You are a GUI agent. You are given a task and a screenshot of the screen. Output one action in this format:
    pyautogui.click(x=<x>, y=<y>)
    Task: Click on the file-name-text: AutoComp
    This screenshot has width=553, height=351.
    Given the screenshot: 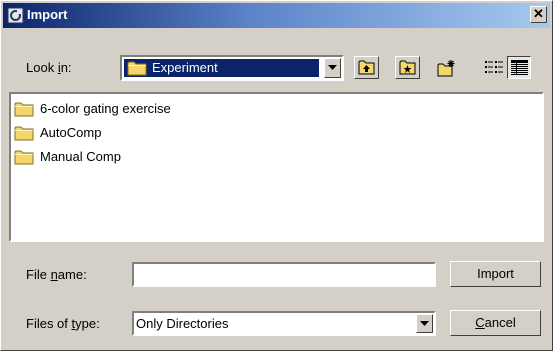 What is the action you would take?
    pyautogui.click(x=71, y=132)
    